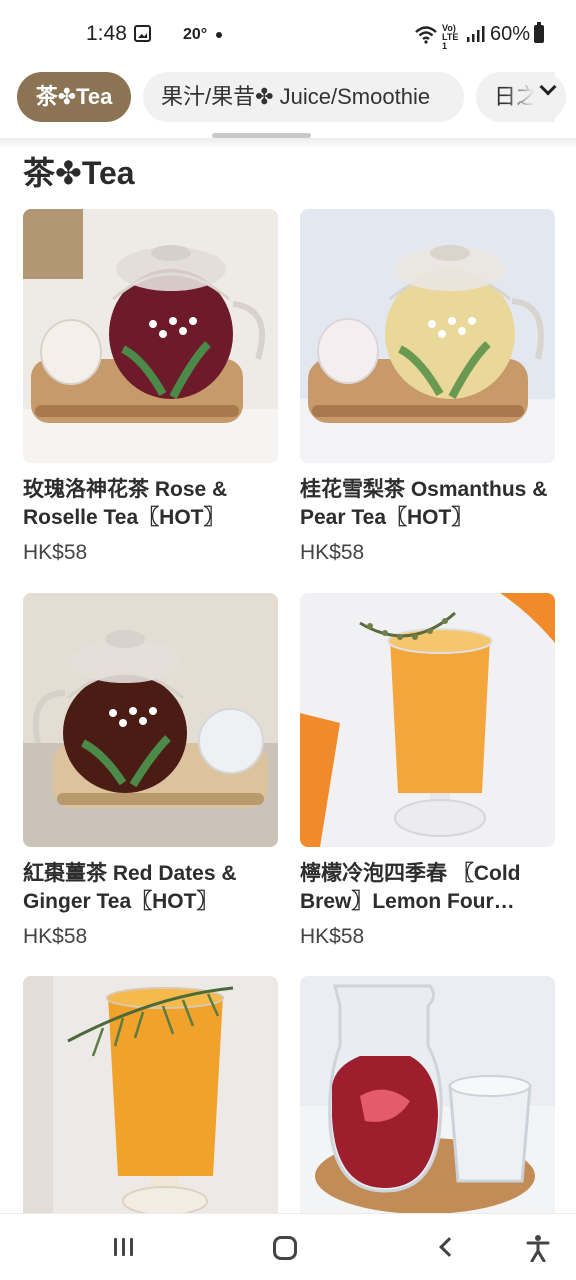 The width and height of the screenshot is (576, 1280). I want to click on product-card: 桂花雪梨茶 Osmanthus & Pear Tea〖HOT〗 HK$58, so click(427, 387).